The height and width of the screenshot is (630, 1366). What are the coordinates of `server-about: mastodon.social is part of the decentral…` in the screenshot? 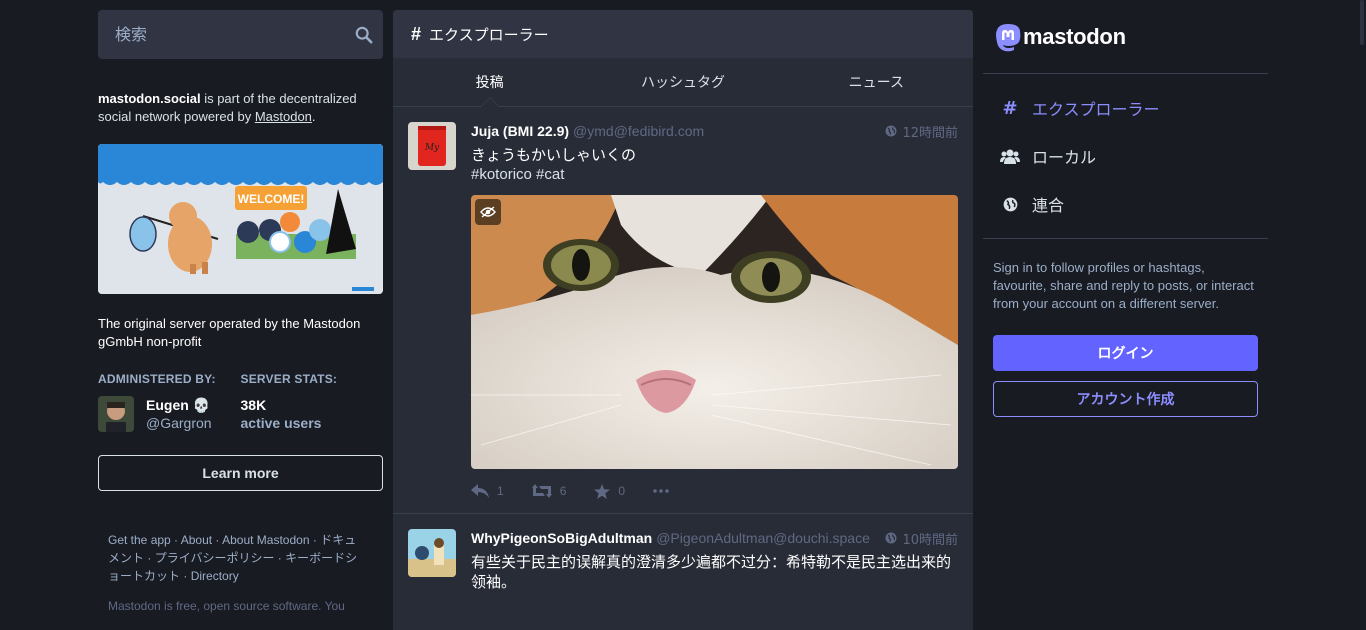 It's located at (240, 108).